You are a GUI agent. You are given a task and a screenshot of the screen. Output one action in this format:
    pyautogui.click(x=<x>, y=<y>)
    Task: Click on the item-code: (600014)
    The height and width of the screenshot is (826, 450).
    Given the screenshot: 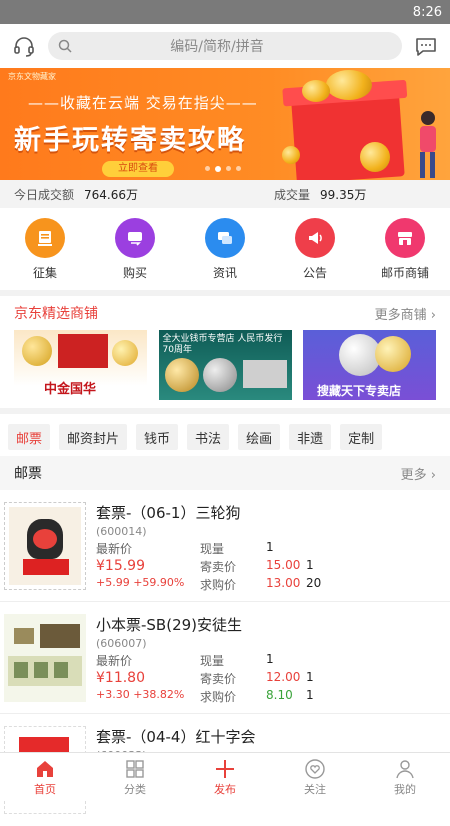 What is the action you would take?
    pyautogui.click(x=121, y=531)
    